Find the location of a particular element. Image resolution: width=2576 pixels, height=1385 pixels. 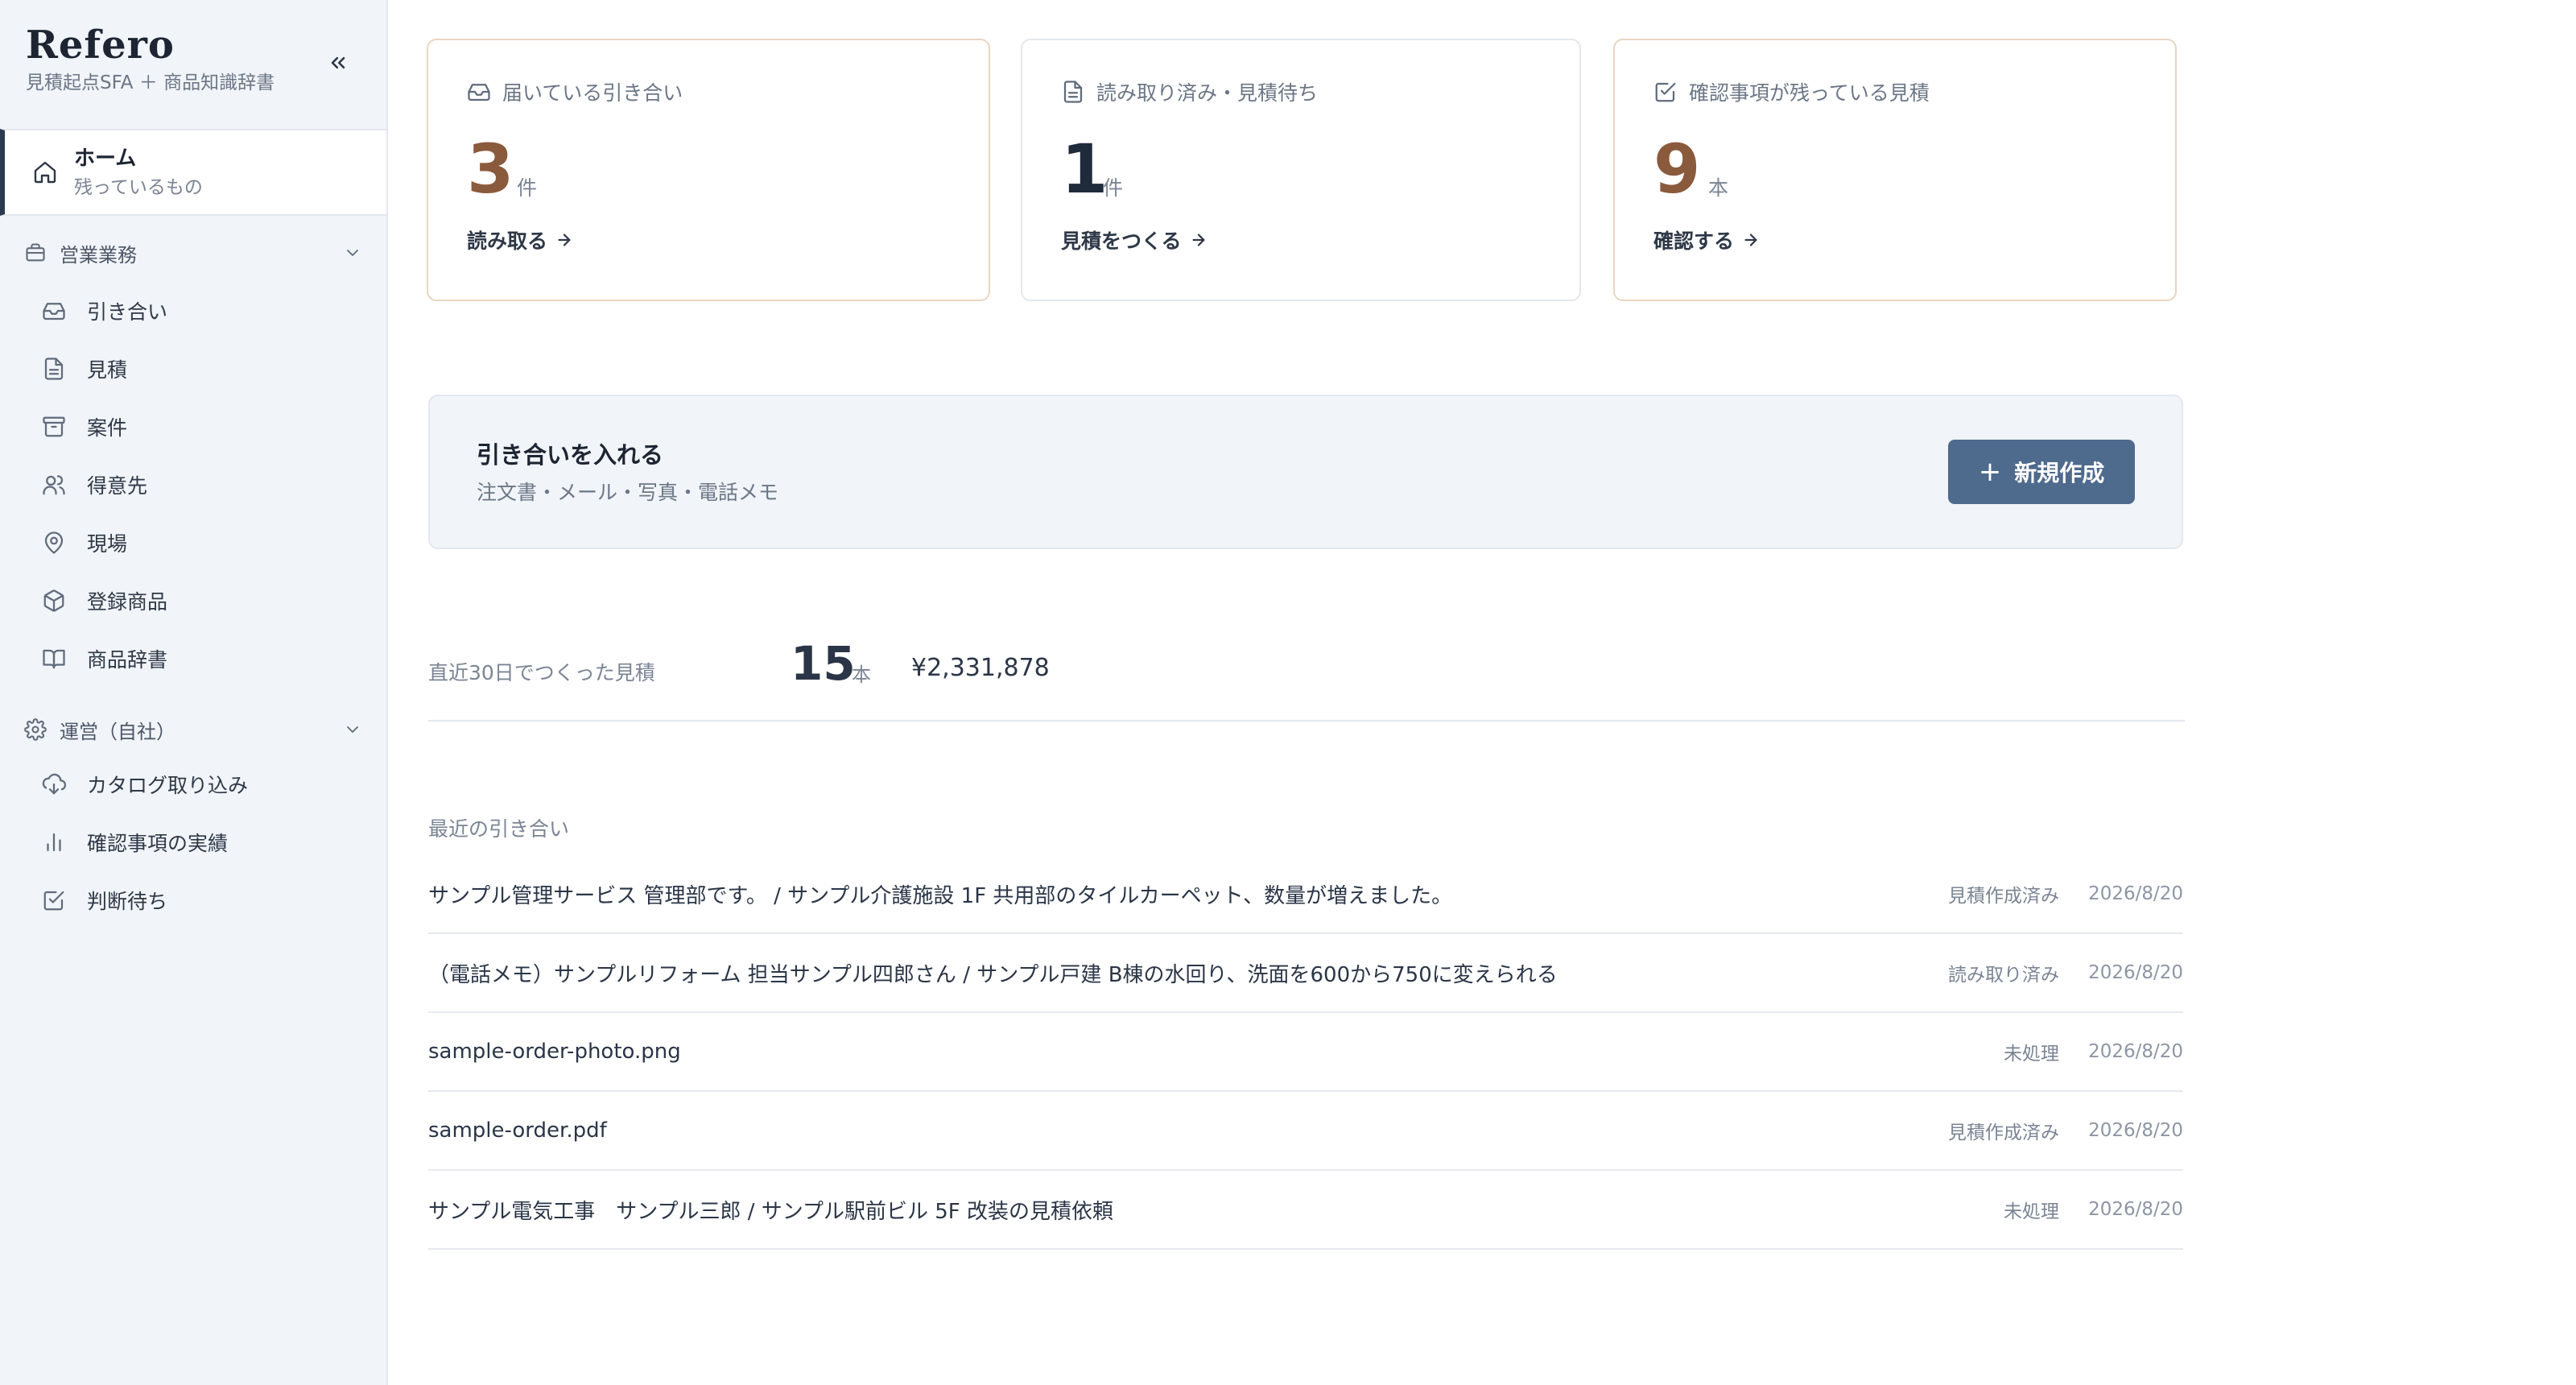

sidebar-item-label: 案件 is located at coordinates (107, 428).